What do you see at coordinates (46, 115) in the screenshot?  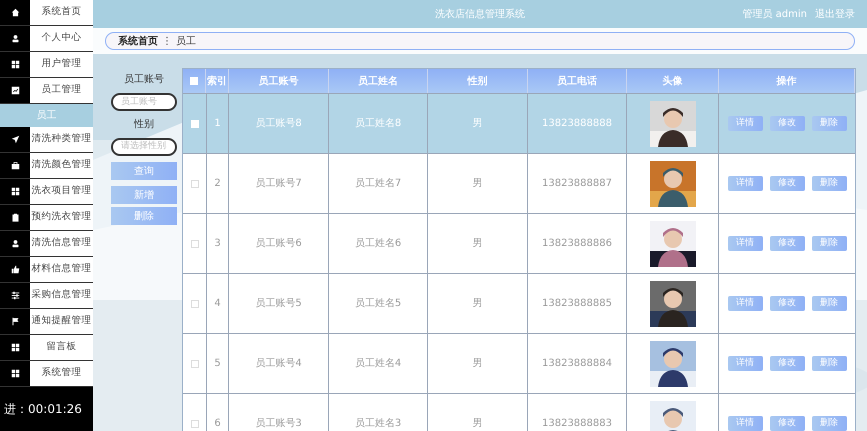 I see `sidebar-subitem: 员工` at bounding box center [46, 115].